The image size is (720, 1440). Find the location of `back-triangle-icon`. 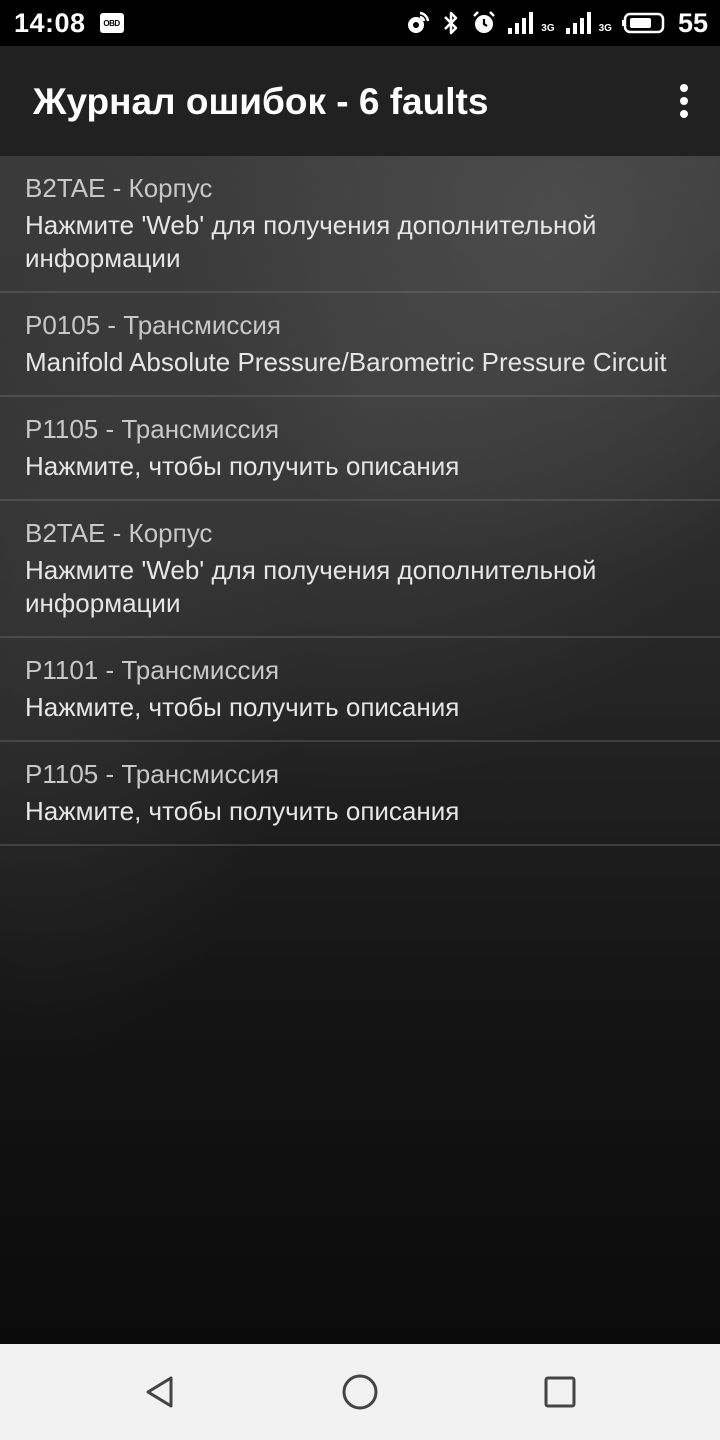

back-triangle-icon is located at coordinates (159, 1392).